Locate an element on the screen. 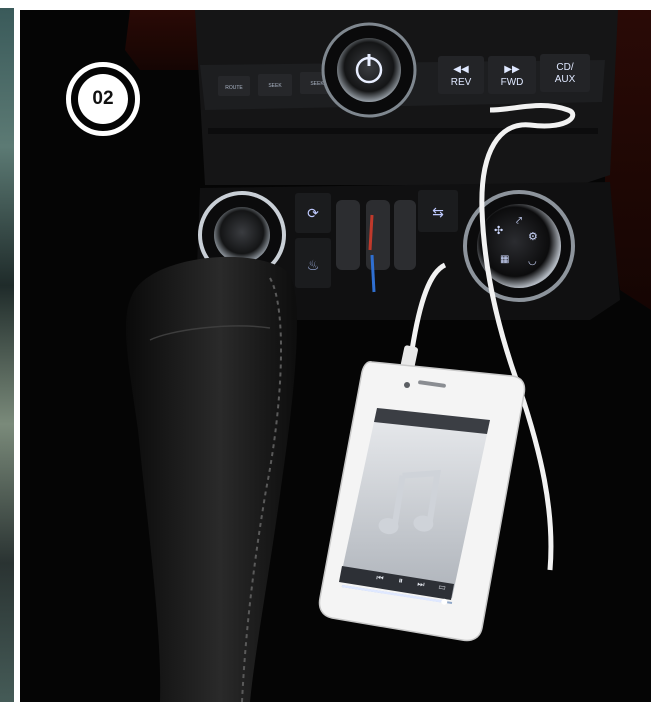 The height and width of the screenshot is (702, 651). defrost-icon: ⚙ is located at coordinates (533, 236).